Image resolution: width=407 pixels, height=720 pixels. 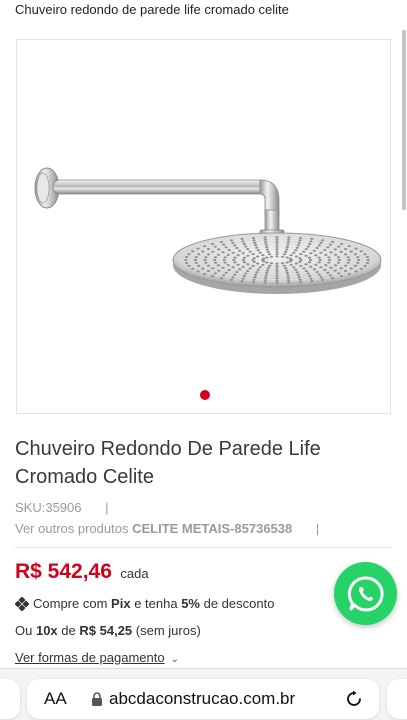 I want to click on payment-methods-link: Ver formas de pagamento ⌄, so click(x=97, y=657).